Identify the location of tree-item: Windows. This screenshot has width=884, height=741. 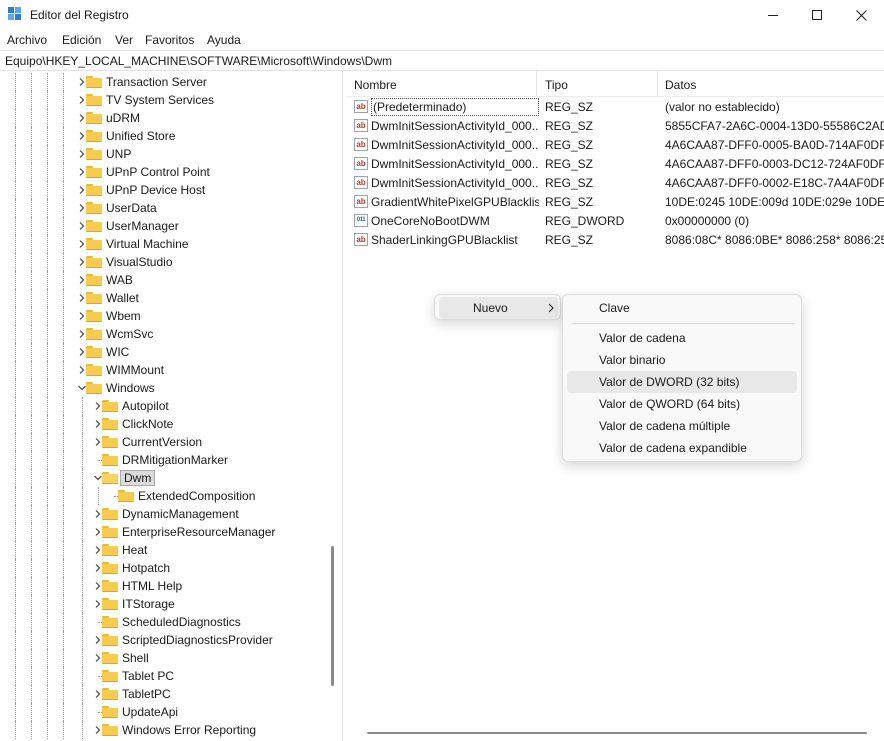
(163, 388).